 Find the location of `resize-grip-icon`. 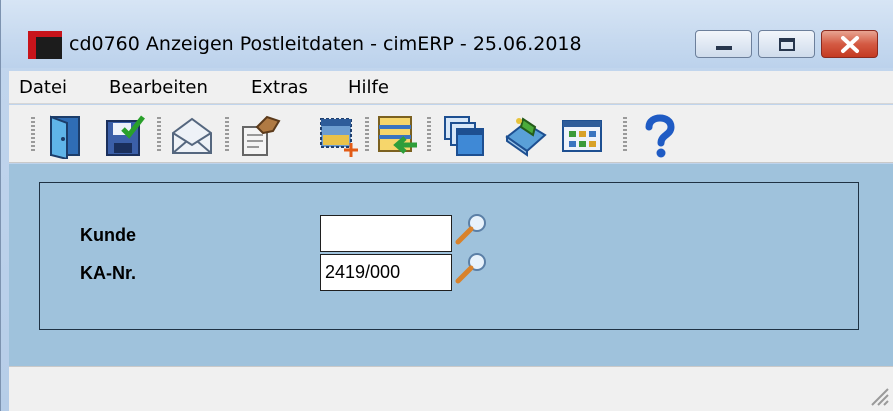

resize-grip-icon is located at coordinates (878, 395).